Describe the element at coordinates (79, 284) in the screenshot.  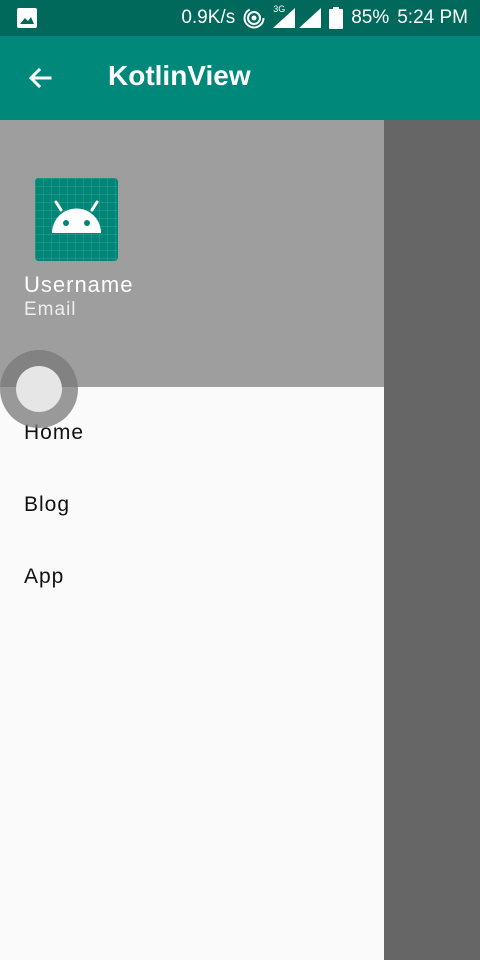
I see `drawer-username: Username` at that location.